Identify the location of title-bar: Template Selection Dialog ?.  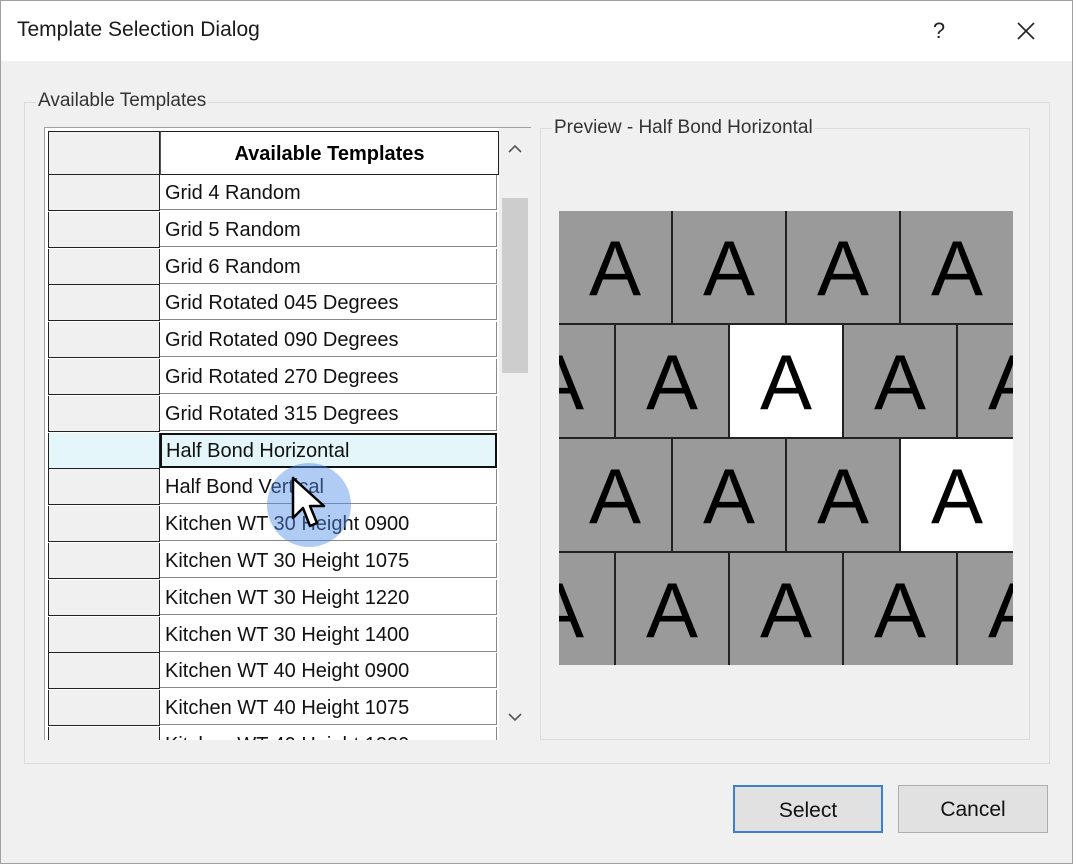
(536, 31).